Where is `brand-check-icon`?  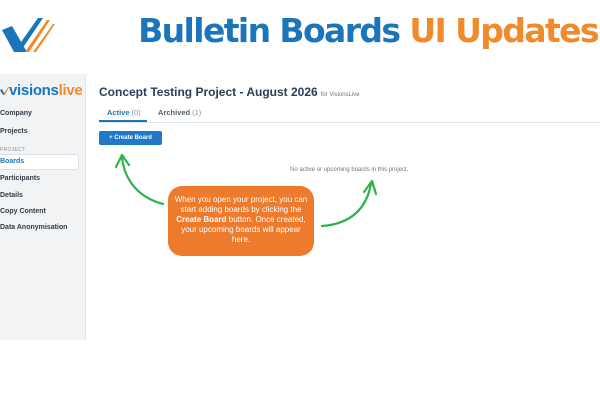 brand-check-icon is located at coordinates (4, 91).